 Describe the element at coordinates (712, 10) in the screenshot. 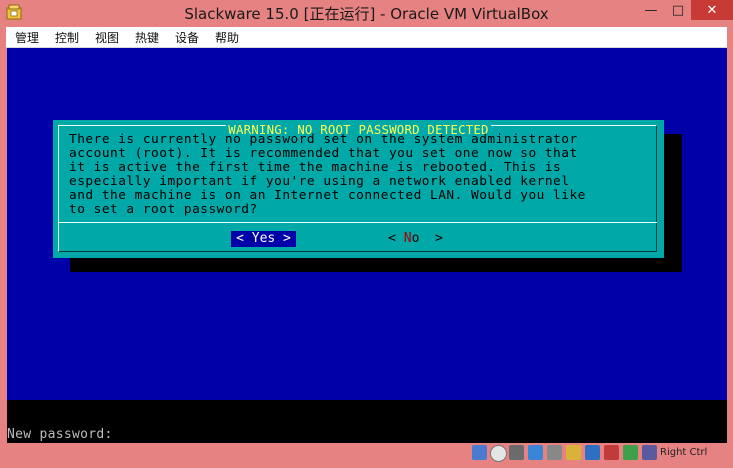

I see `close-button: ✕` at that location.